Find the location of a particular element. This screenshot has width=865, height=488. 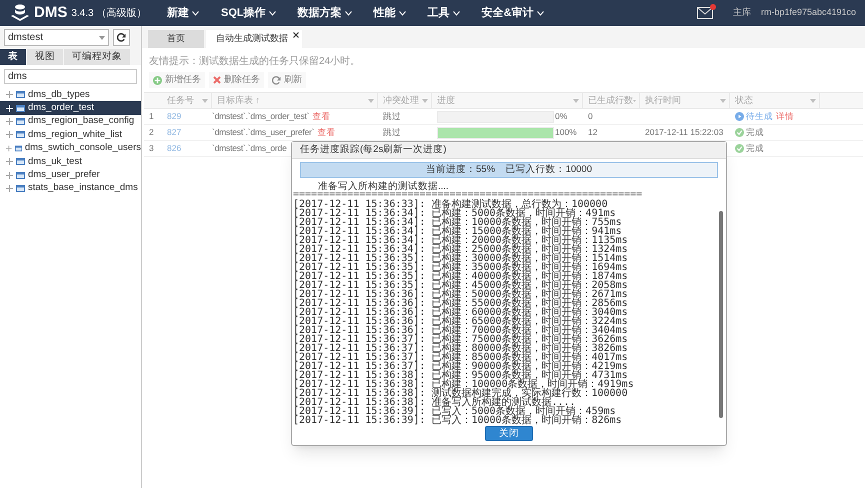

table-cell: 12 is located at coordinates (593, 132).